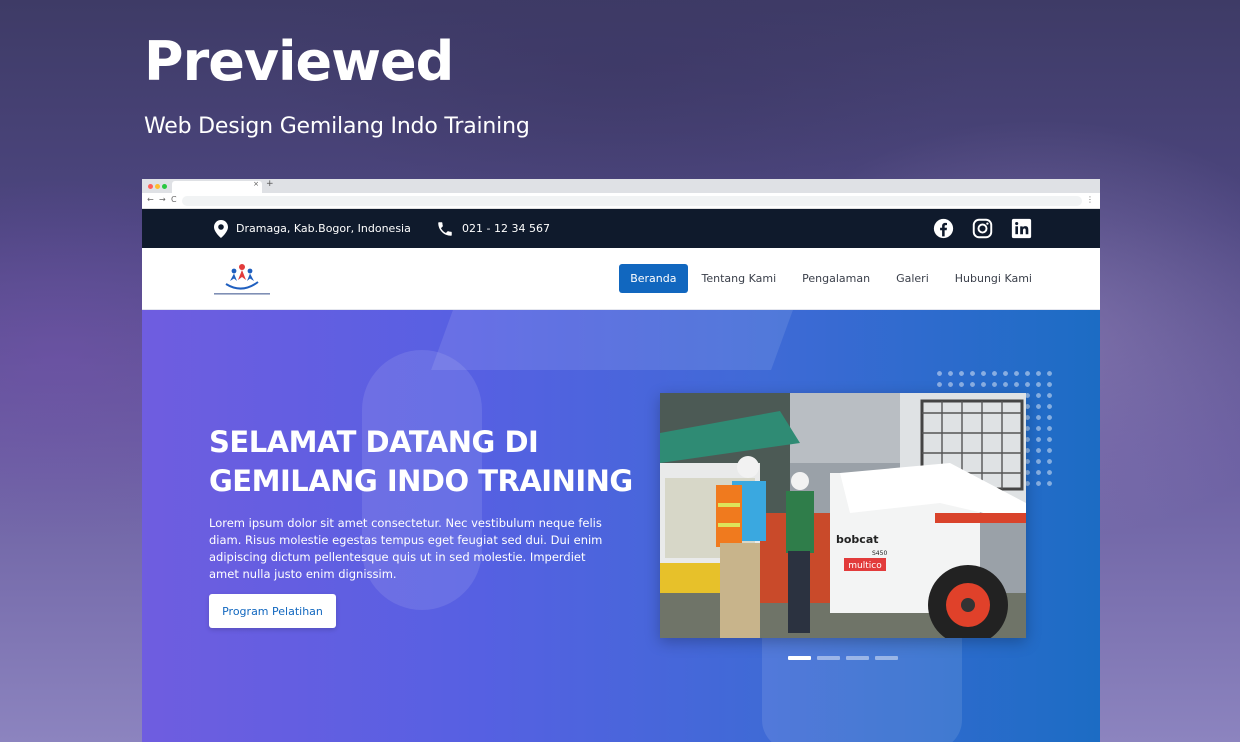  I want to click on photo-machine-brand: bobcat, so click(857, 539).